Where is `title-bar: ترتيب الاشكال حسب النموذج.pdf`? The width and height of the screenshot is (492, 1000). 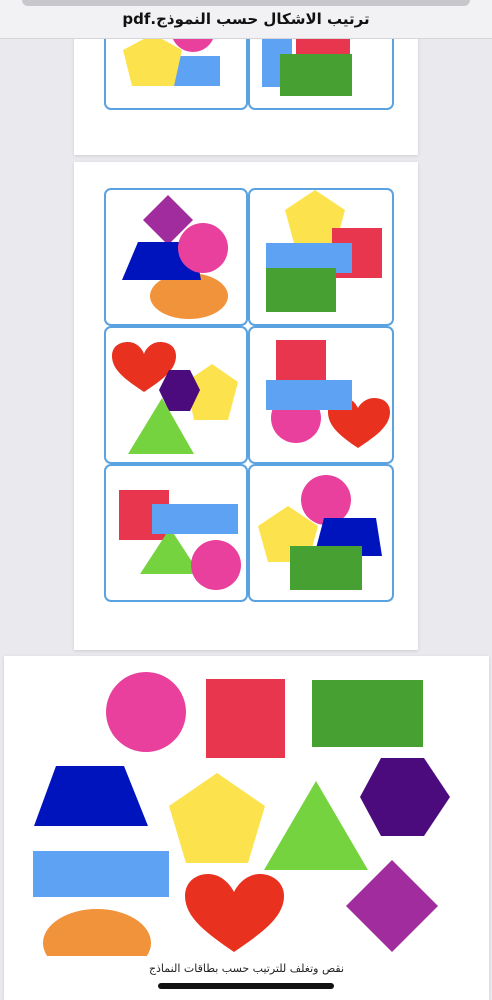
title-bar: ترتيب الاشكال حسب النموذج.pdf is located at coordinates (246, 19).